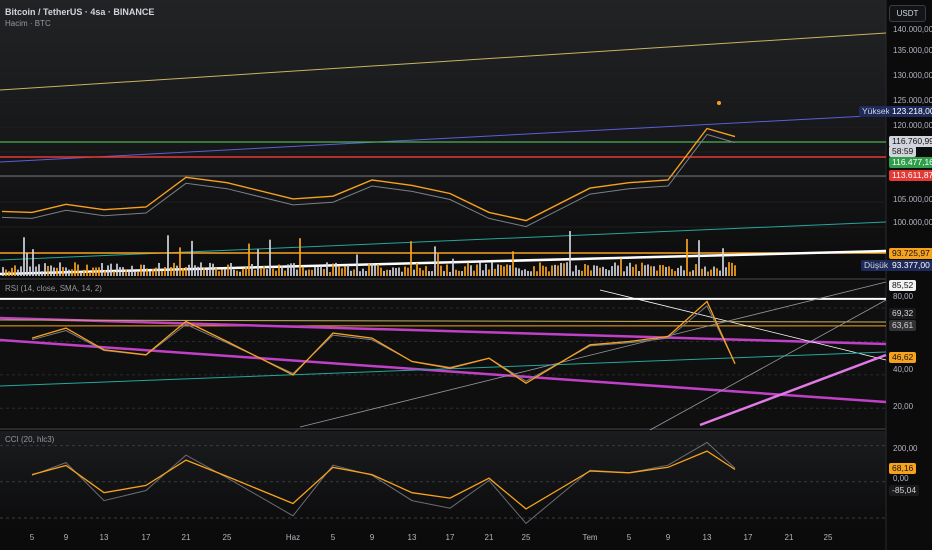 Image resolution: width=932 pixels, height=550 pixels. Describe the element at coordinates (905, 448) in the screenshot. I see `cci-tick: 200,00` at that location.